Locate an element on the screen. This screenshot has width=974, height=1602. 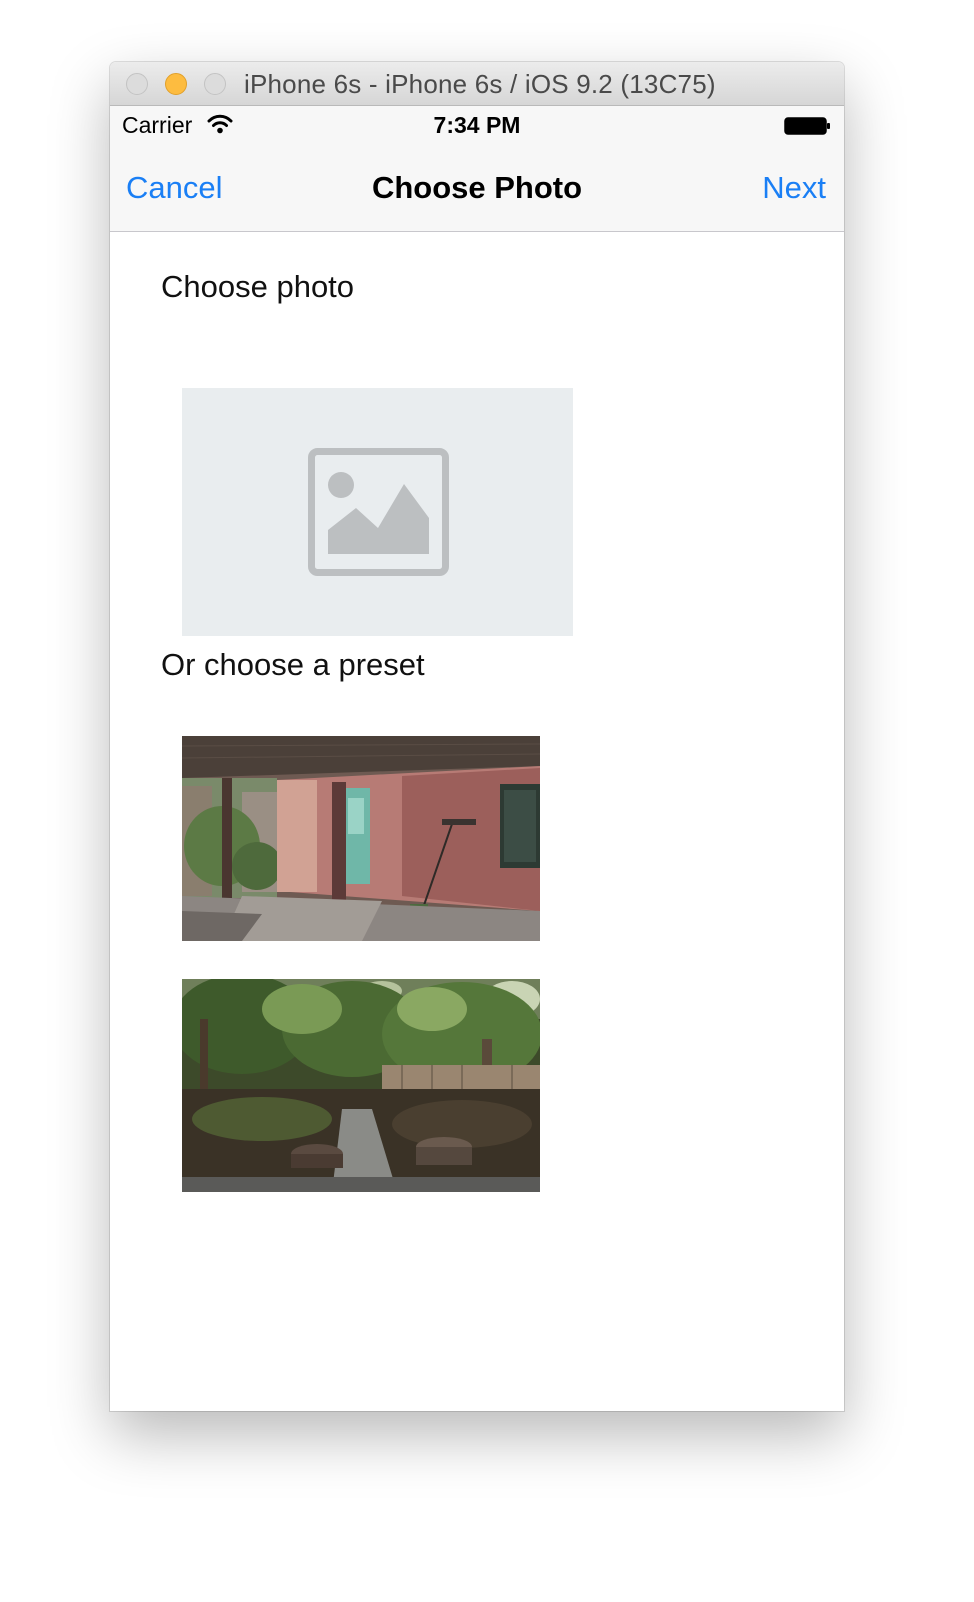
garden-photo-image is located at coordinates (361, 1085).